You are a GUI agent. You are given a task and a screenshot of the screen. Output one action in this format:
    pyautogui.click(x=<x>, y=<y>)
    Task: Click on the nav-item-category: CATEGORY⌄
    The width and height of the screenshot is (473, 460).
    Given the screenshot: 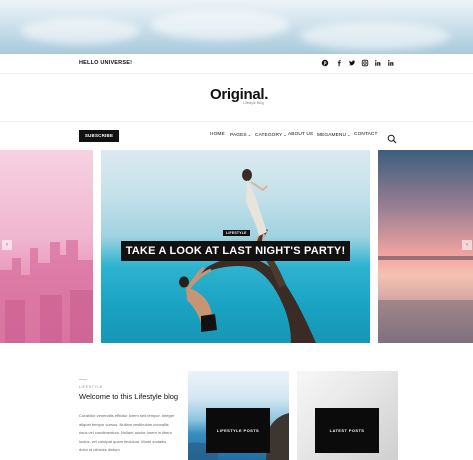 What is the action you would take?
    pyautogui.click(x=271, y=135)
    